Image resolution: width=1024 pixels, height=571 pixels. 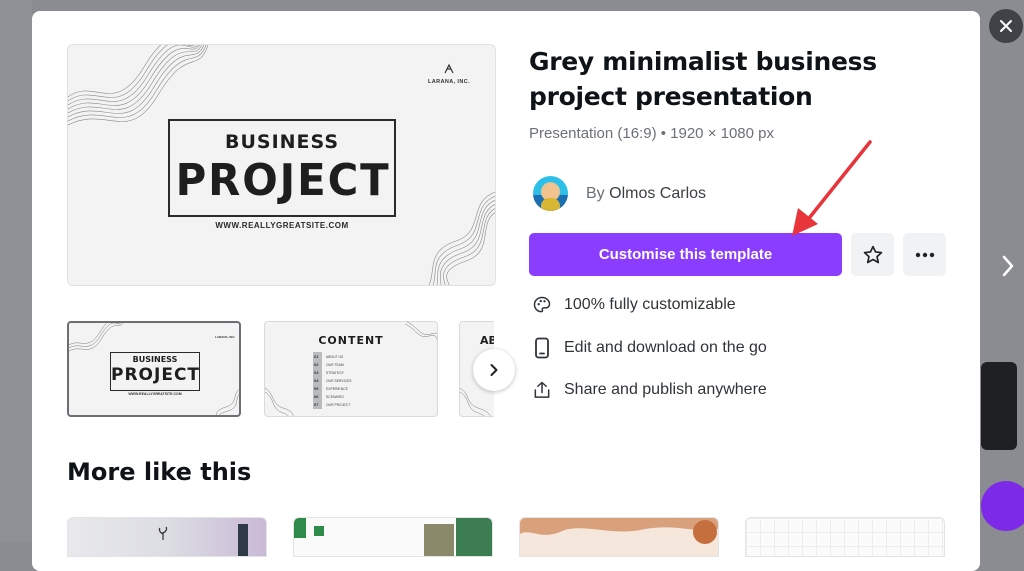 What do you see at coordinates (156, 375) in the screenshot?
I see `thumb-title: PROJECT` at bounding box center [156, 375].